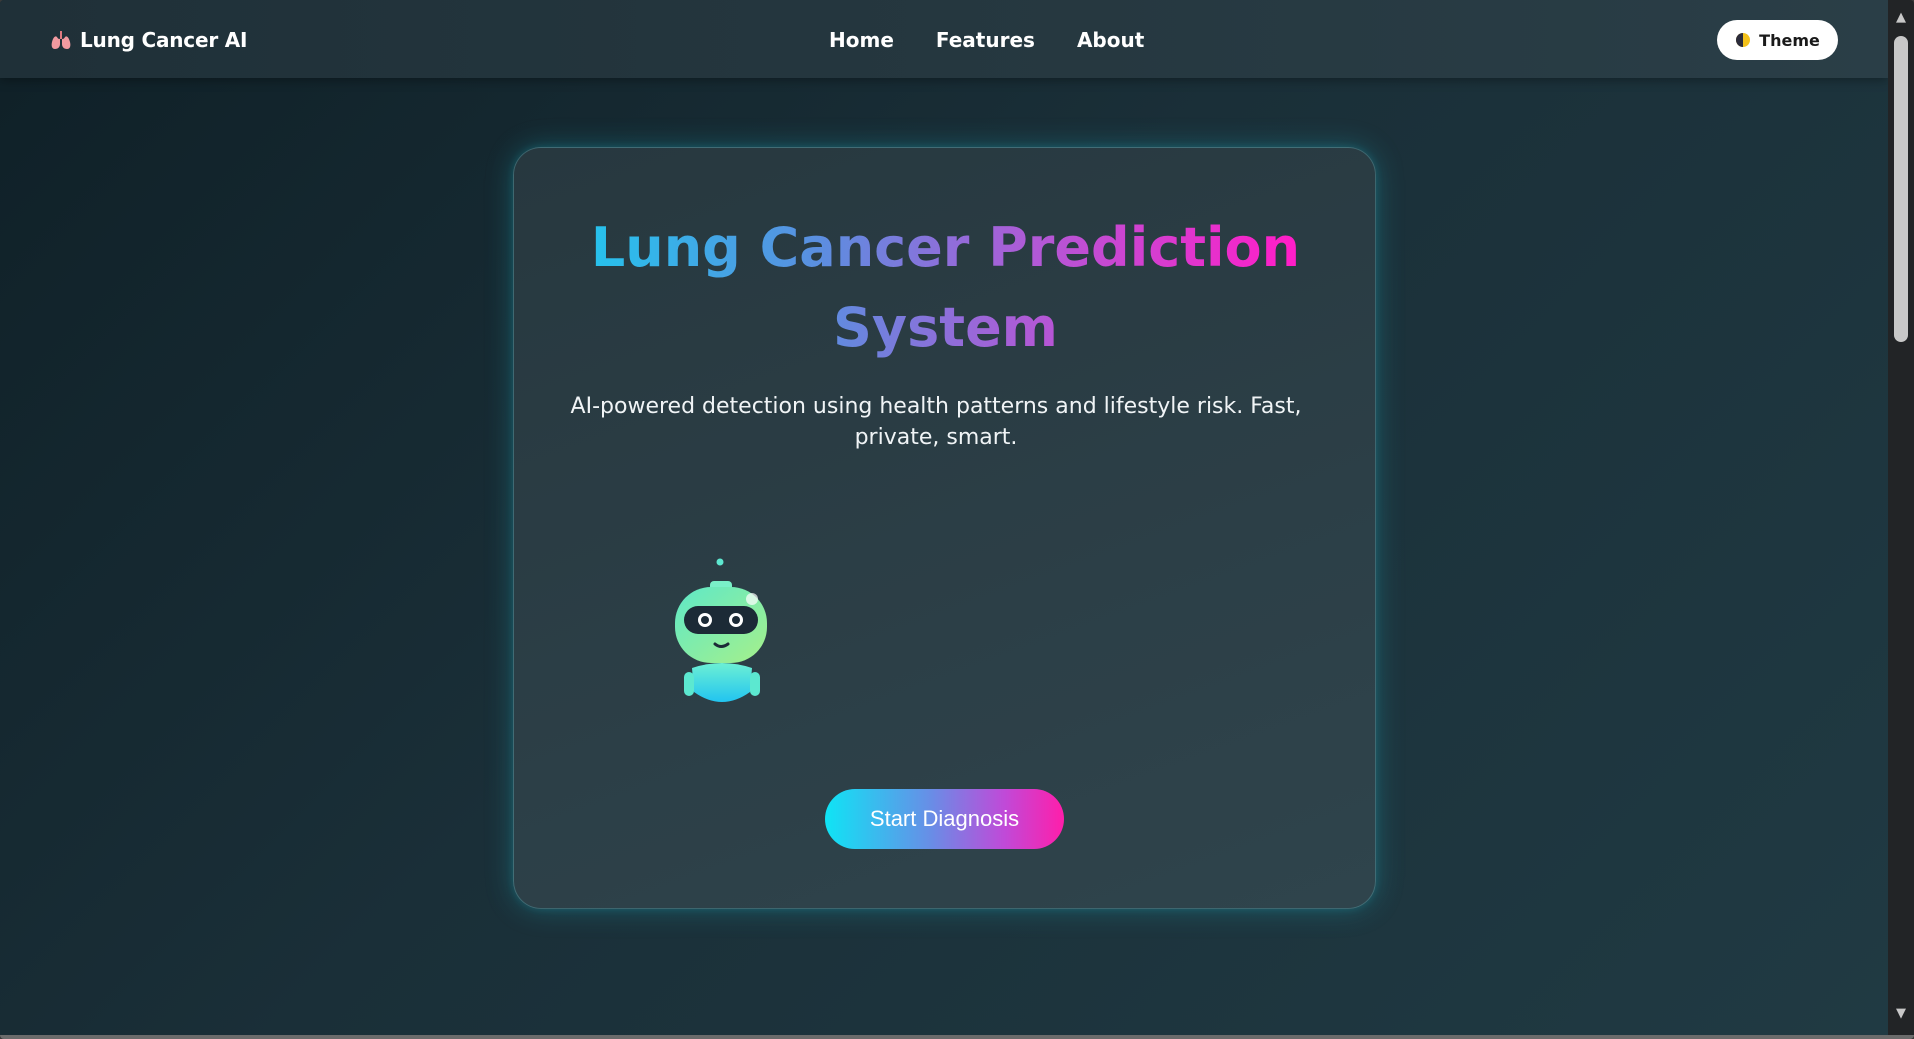  I want to click on vertical-scrollbar: ▲ ▼, so click(1901, 517).